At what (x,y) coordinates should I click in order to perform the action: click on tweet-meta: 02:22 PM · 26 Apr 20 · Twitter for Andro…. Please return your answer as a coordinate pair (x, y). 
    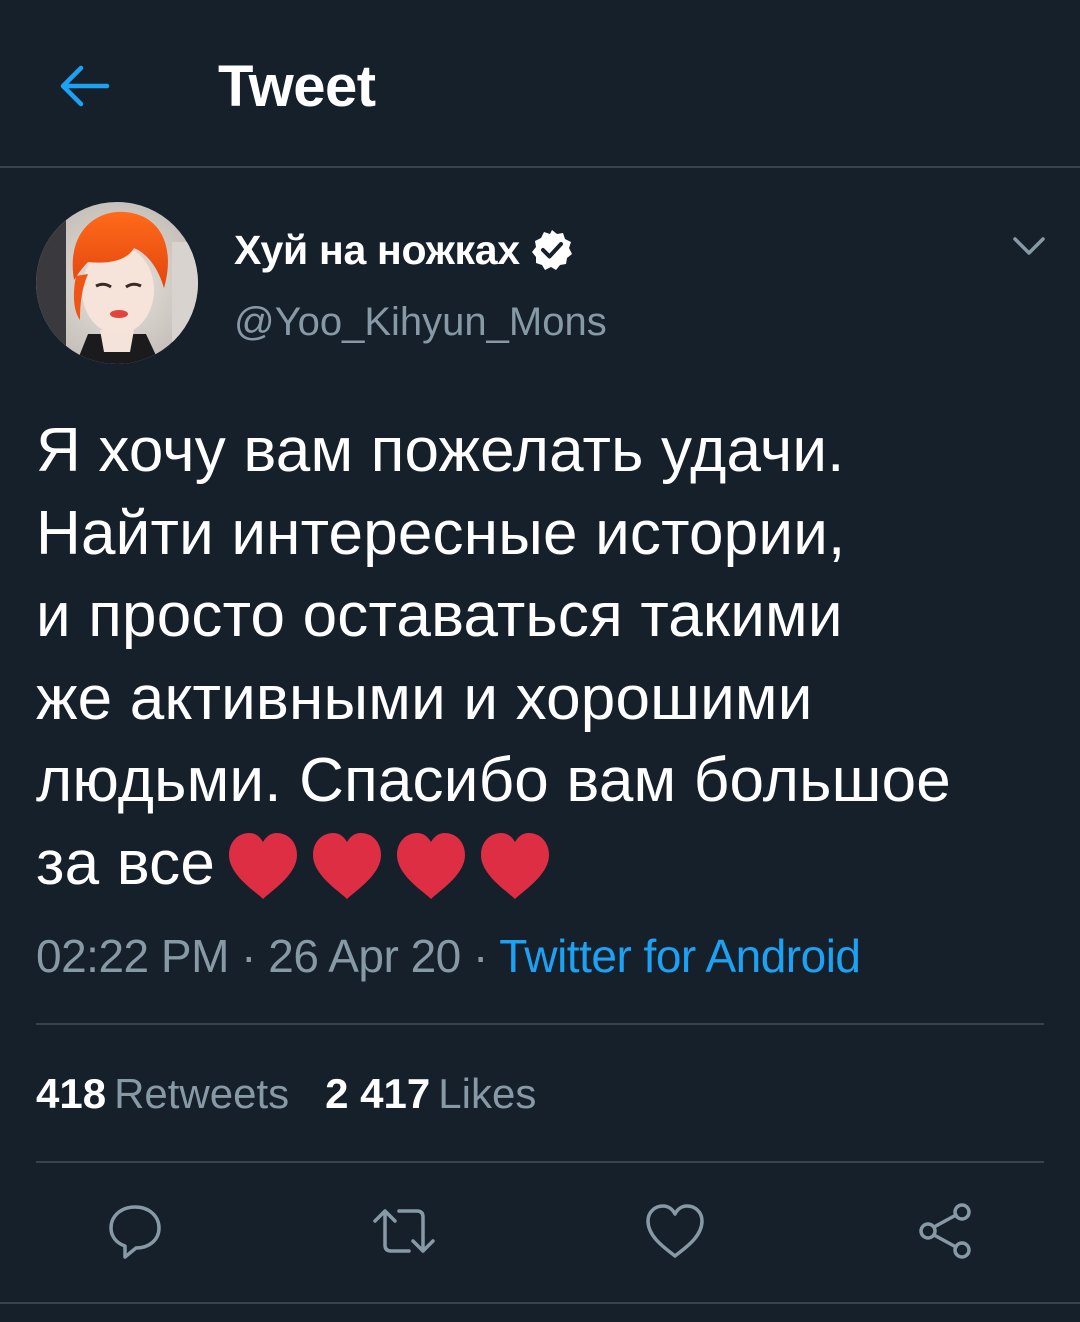
    Looking at the image, I should click on (448, 956).